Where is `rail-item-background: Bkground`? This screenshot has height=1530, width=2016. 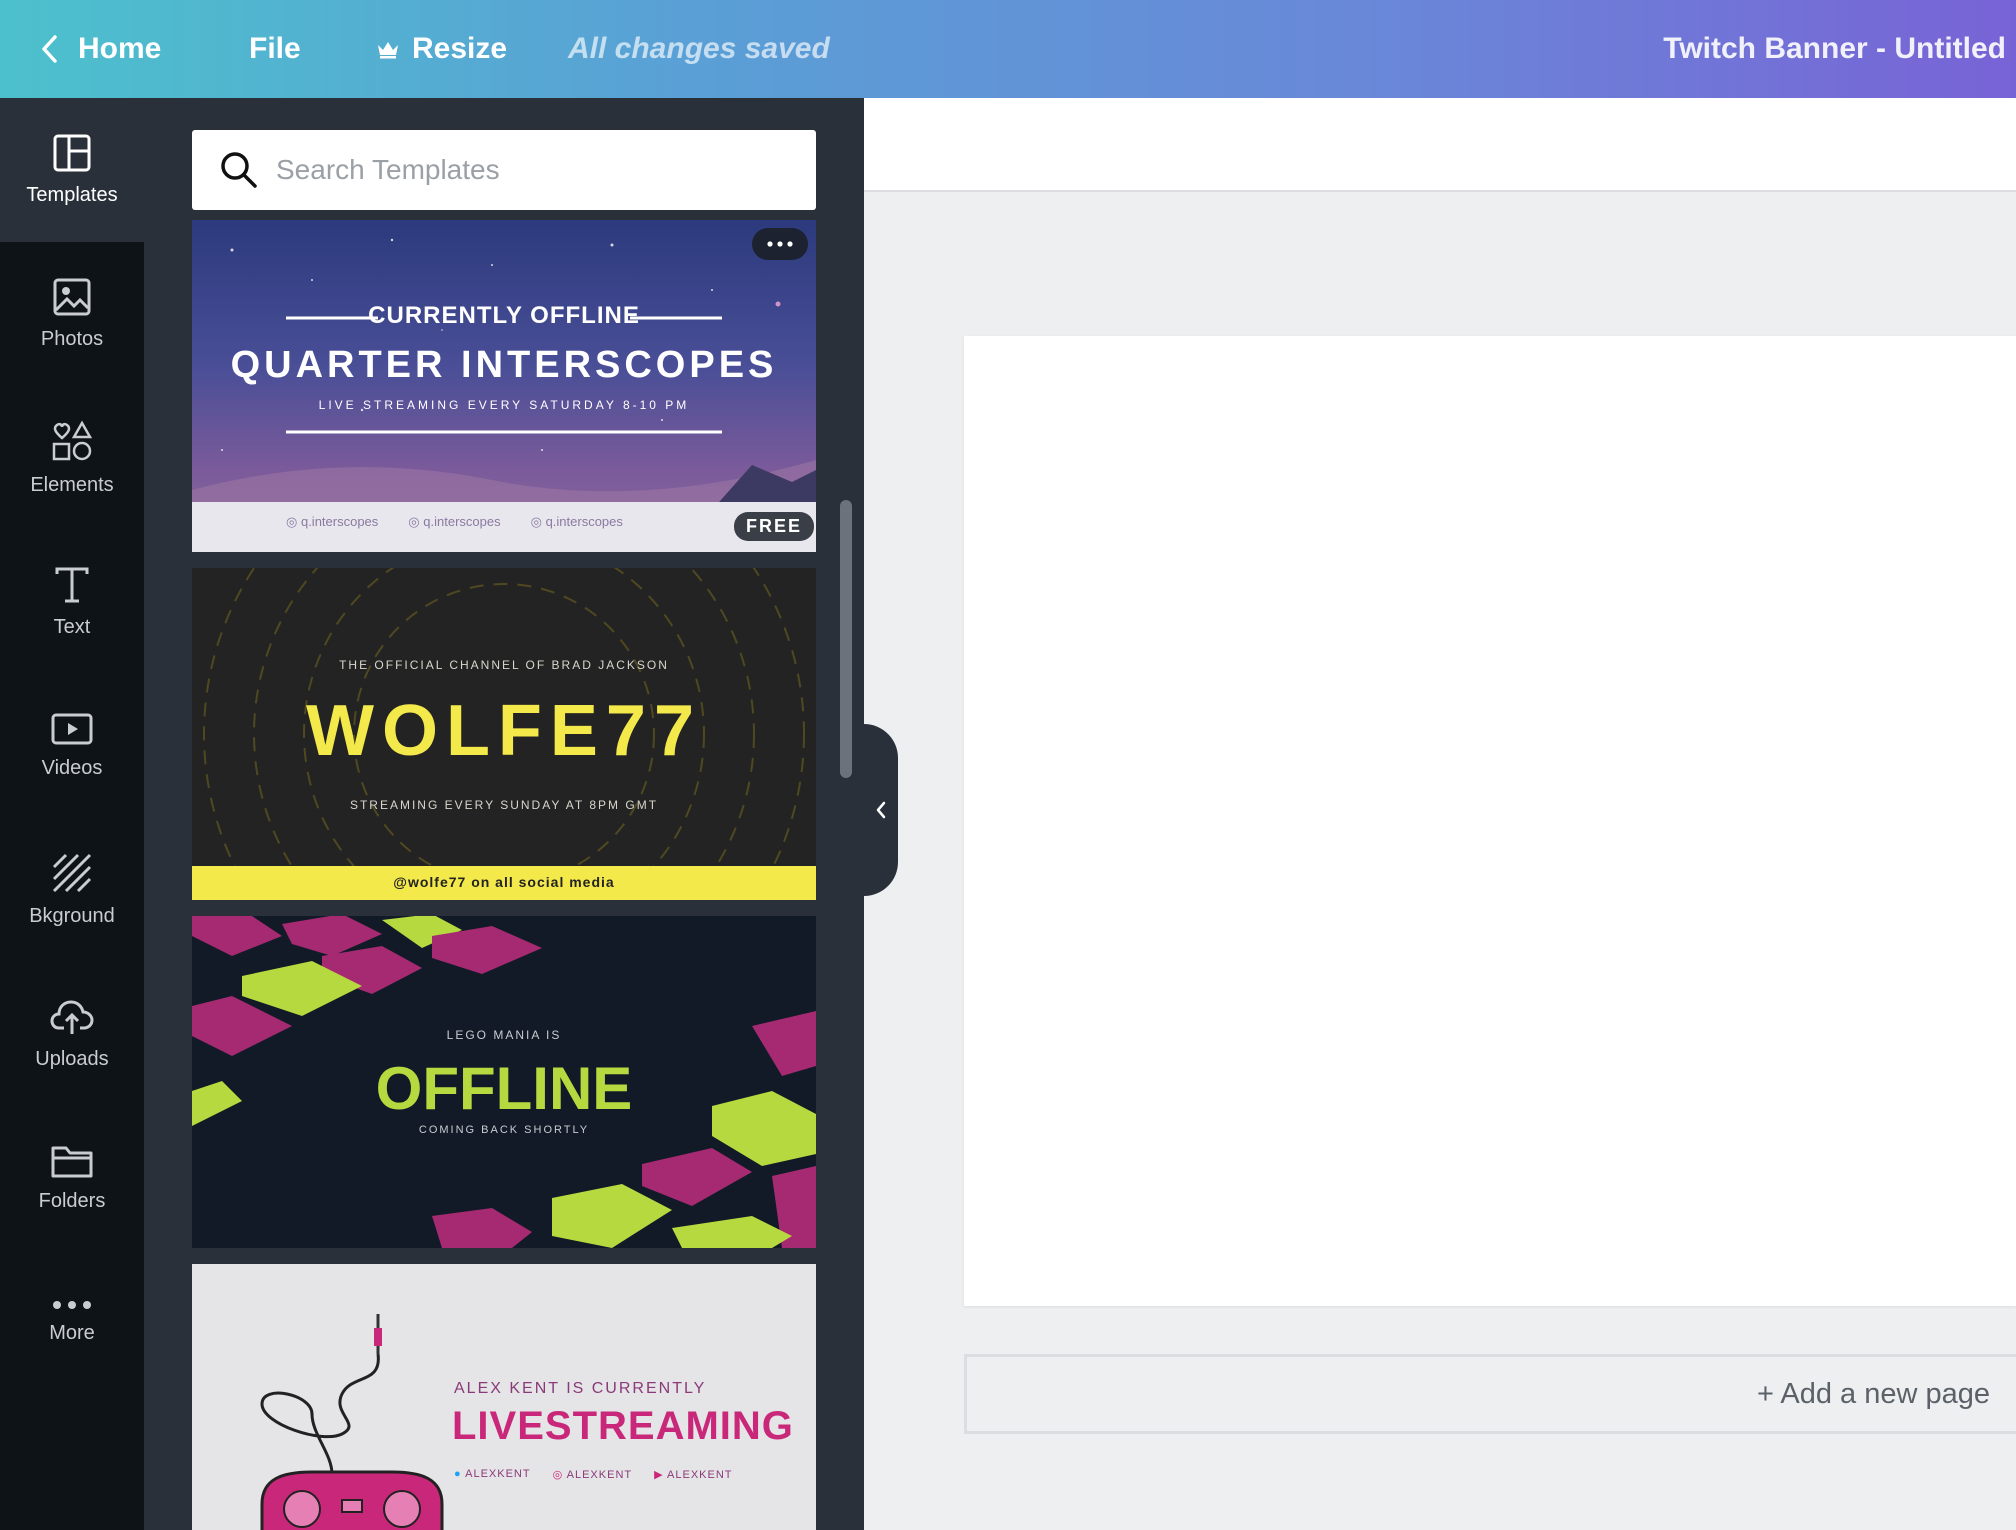
rail-item-background: Bkground is located at coordinates (72, 890).